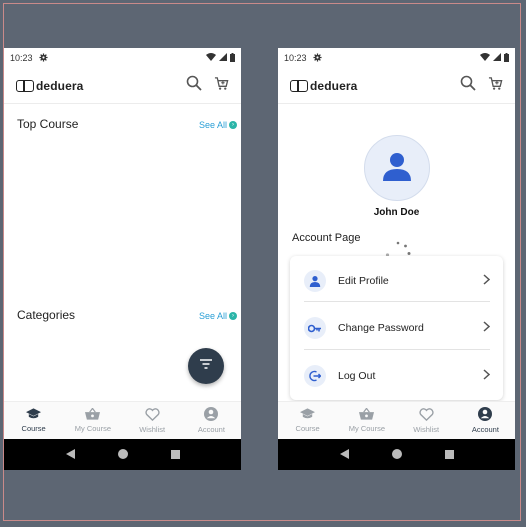 This screenshot has width=526, height=527. I want to click on menu-item-change-password: Change Password, so click(397, 328).